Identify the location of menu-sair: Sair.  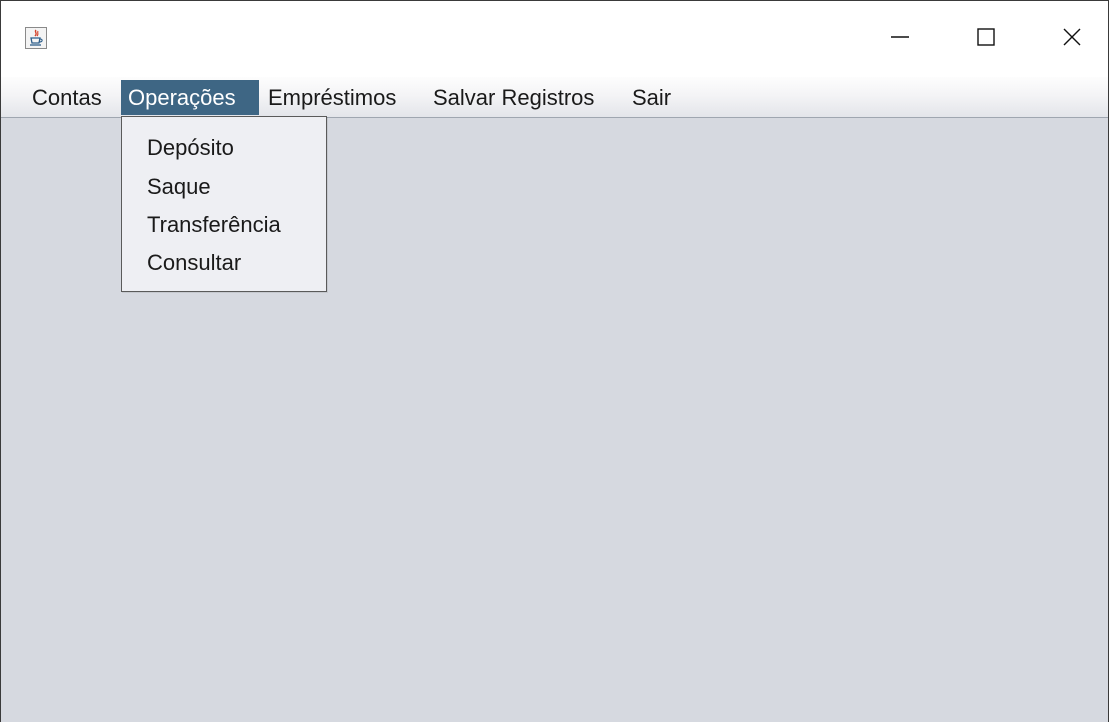
(651, 97).